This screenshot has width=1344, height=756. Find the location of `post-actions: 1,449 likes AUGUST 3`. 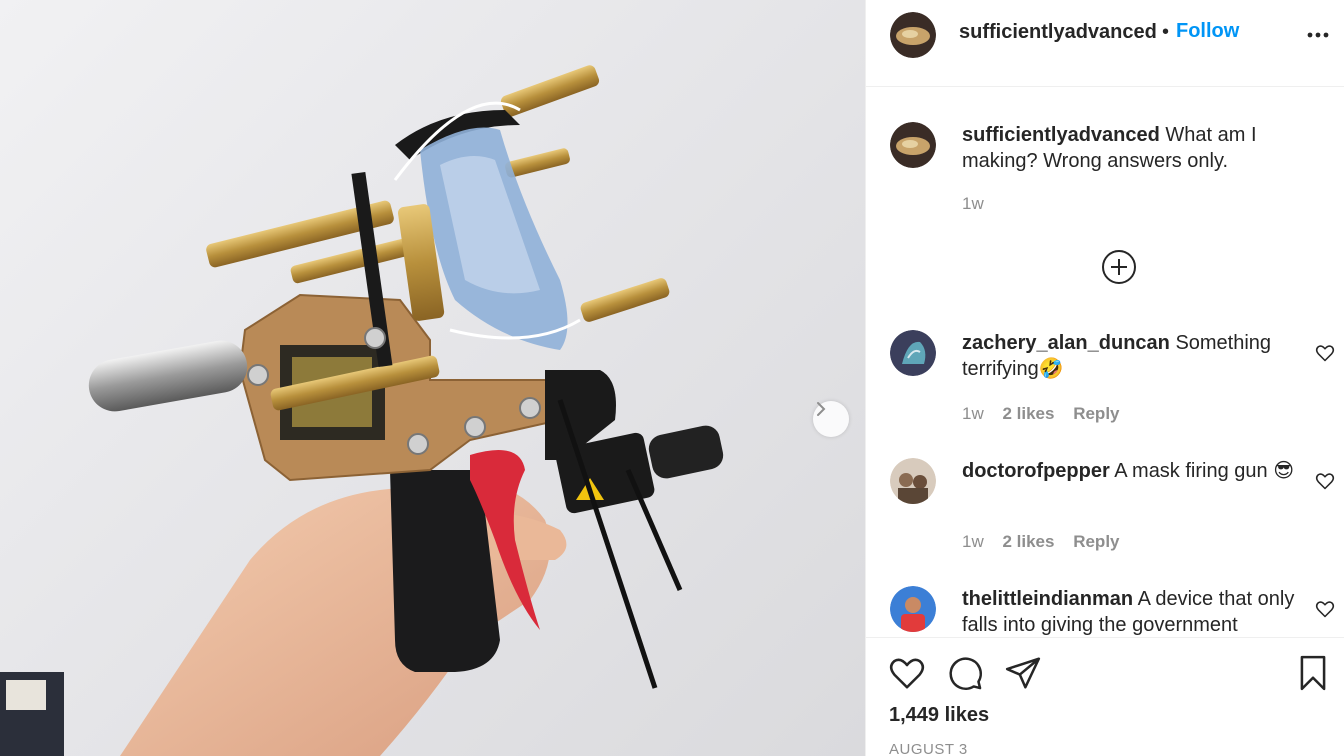

post-actions: 1,449 likes AUGUST 3 is located at coordinates (1105, 696).